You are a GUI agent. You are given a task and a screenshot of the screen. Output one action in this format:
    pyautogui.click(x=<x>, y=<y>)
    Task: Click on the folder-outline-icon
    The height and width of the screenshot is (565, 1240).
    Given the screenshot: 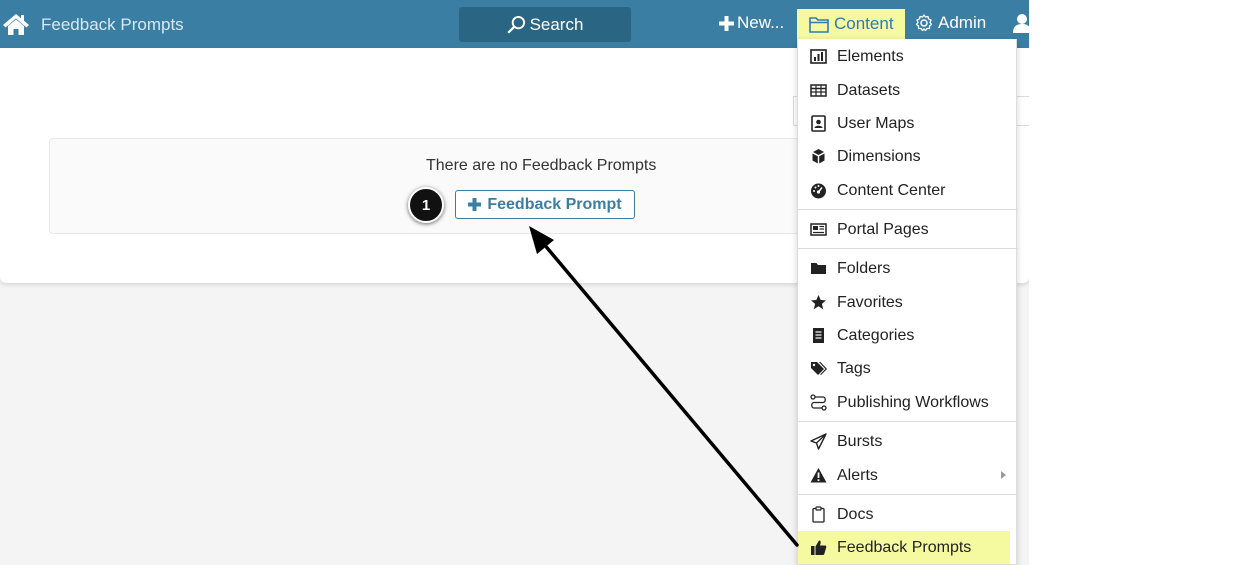 What is the action you would take?
    pyautogui.click(x=819, y=24)
    